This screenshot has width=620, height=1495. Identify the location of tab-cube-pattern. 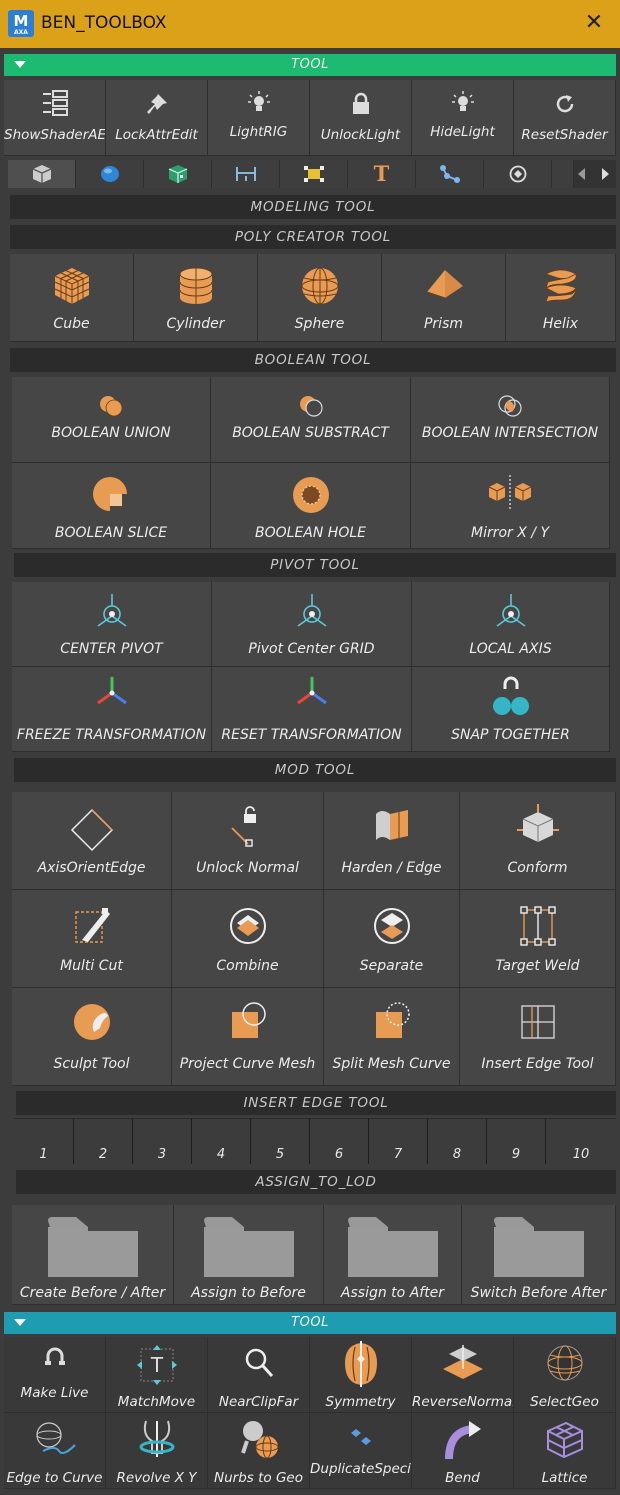
(178, 174).